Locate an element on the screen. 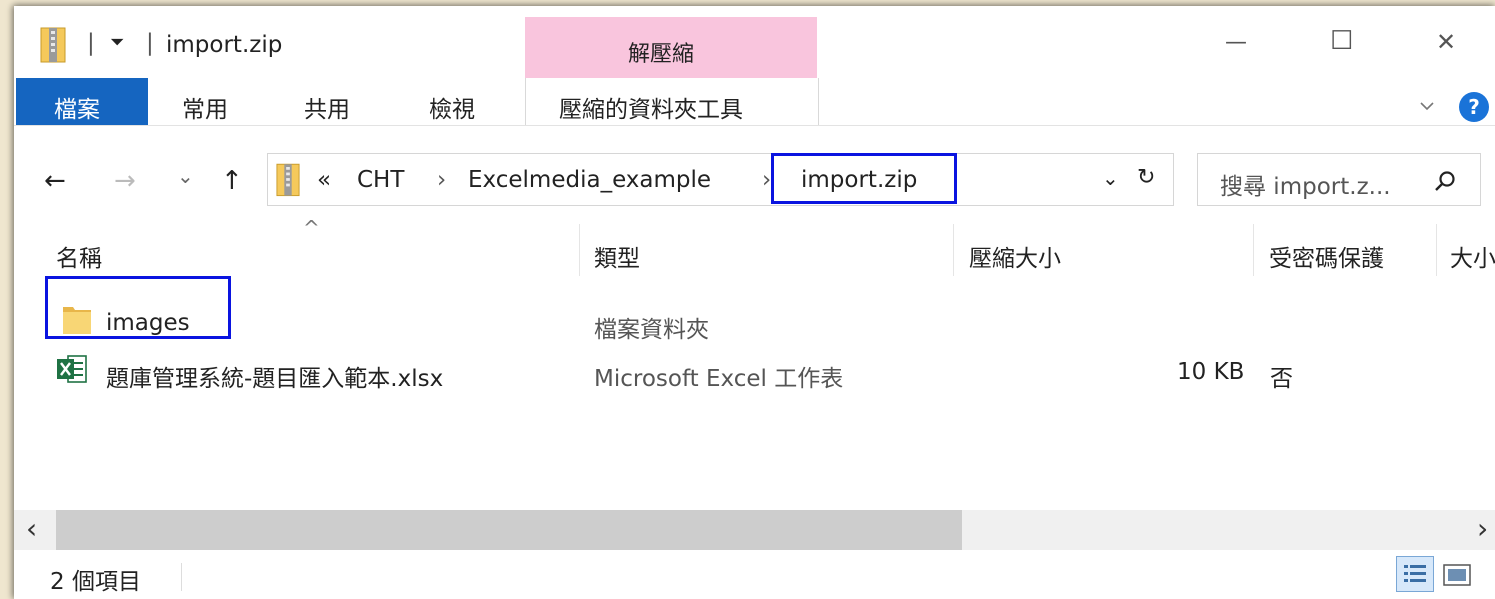 This screenshot has width=1495, height=599. close-button: ✕ is located at coordinates (1446, 42).